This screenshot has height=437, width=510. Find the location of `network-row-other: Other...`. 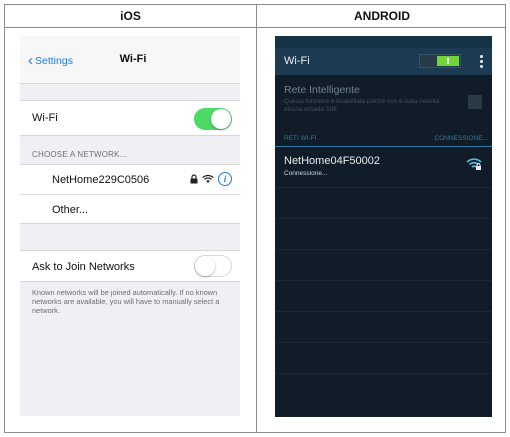

network-row-other: Other... is located at coordinates (130, 210).